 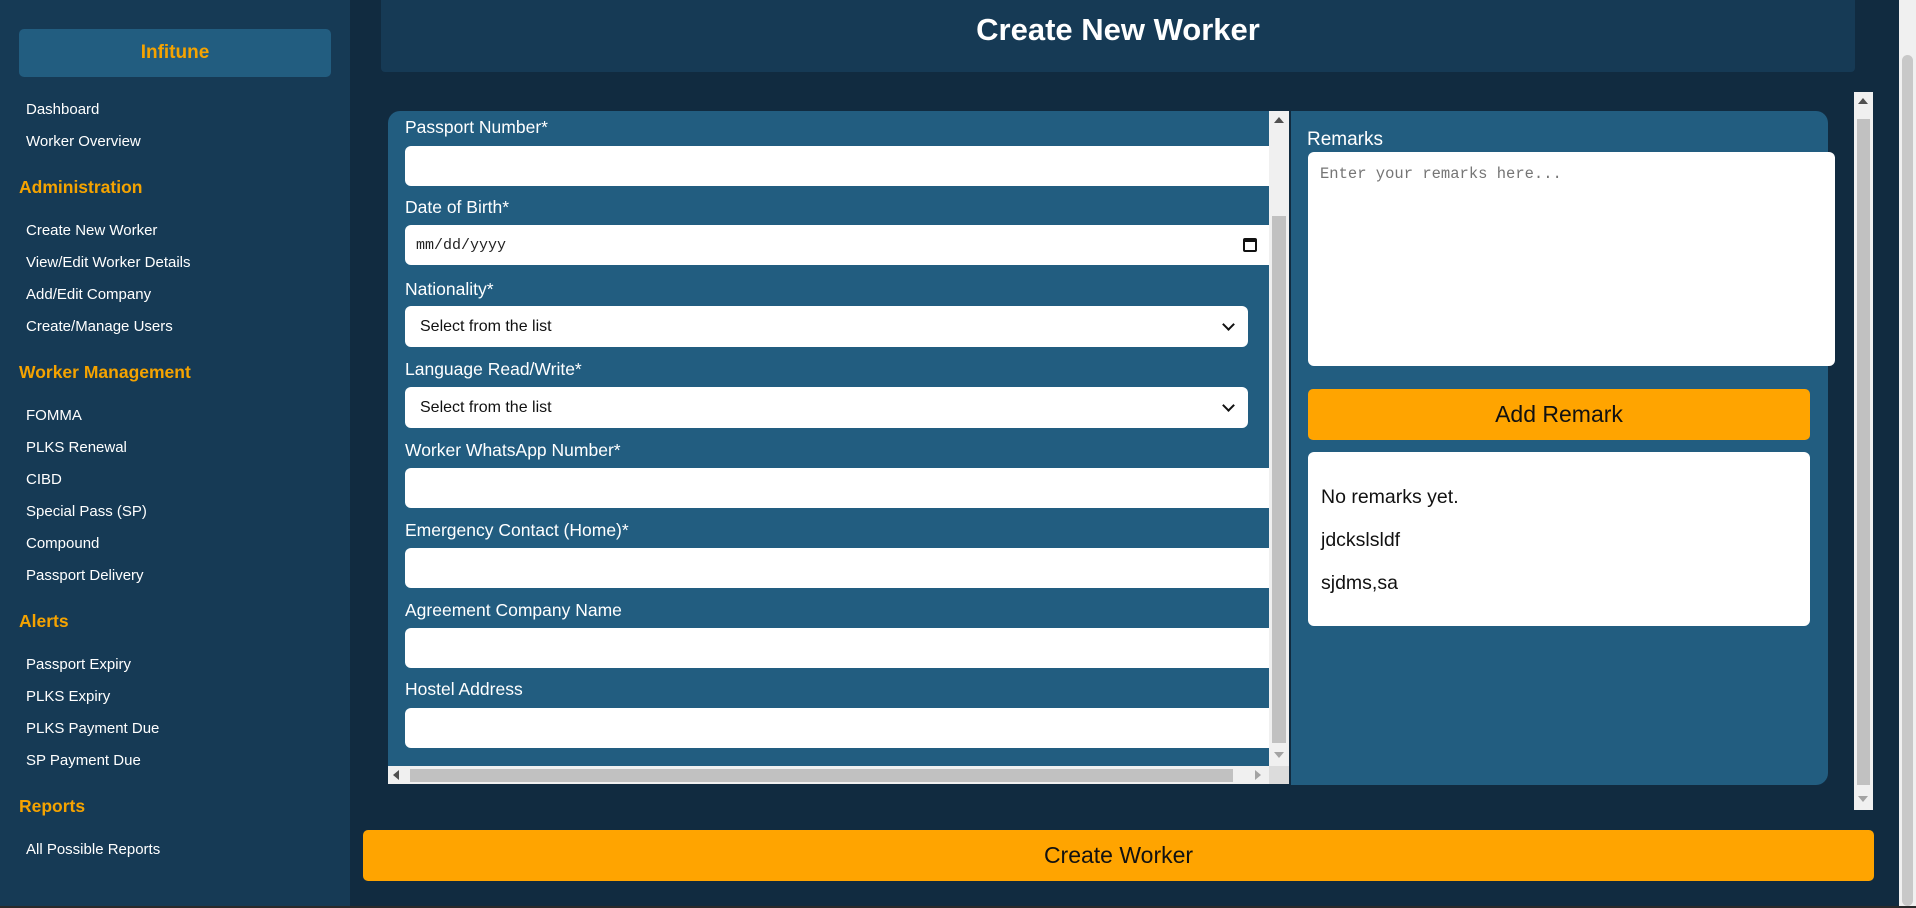 What do you see at coordinates (92, 729) in the screenshot?
I see `nav-plks-payment-due: PLKS Payment Due` at bounding box center [92, 729].